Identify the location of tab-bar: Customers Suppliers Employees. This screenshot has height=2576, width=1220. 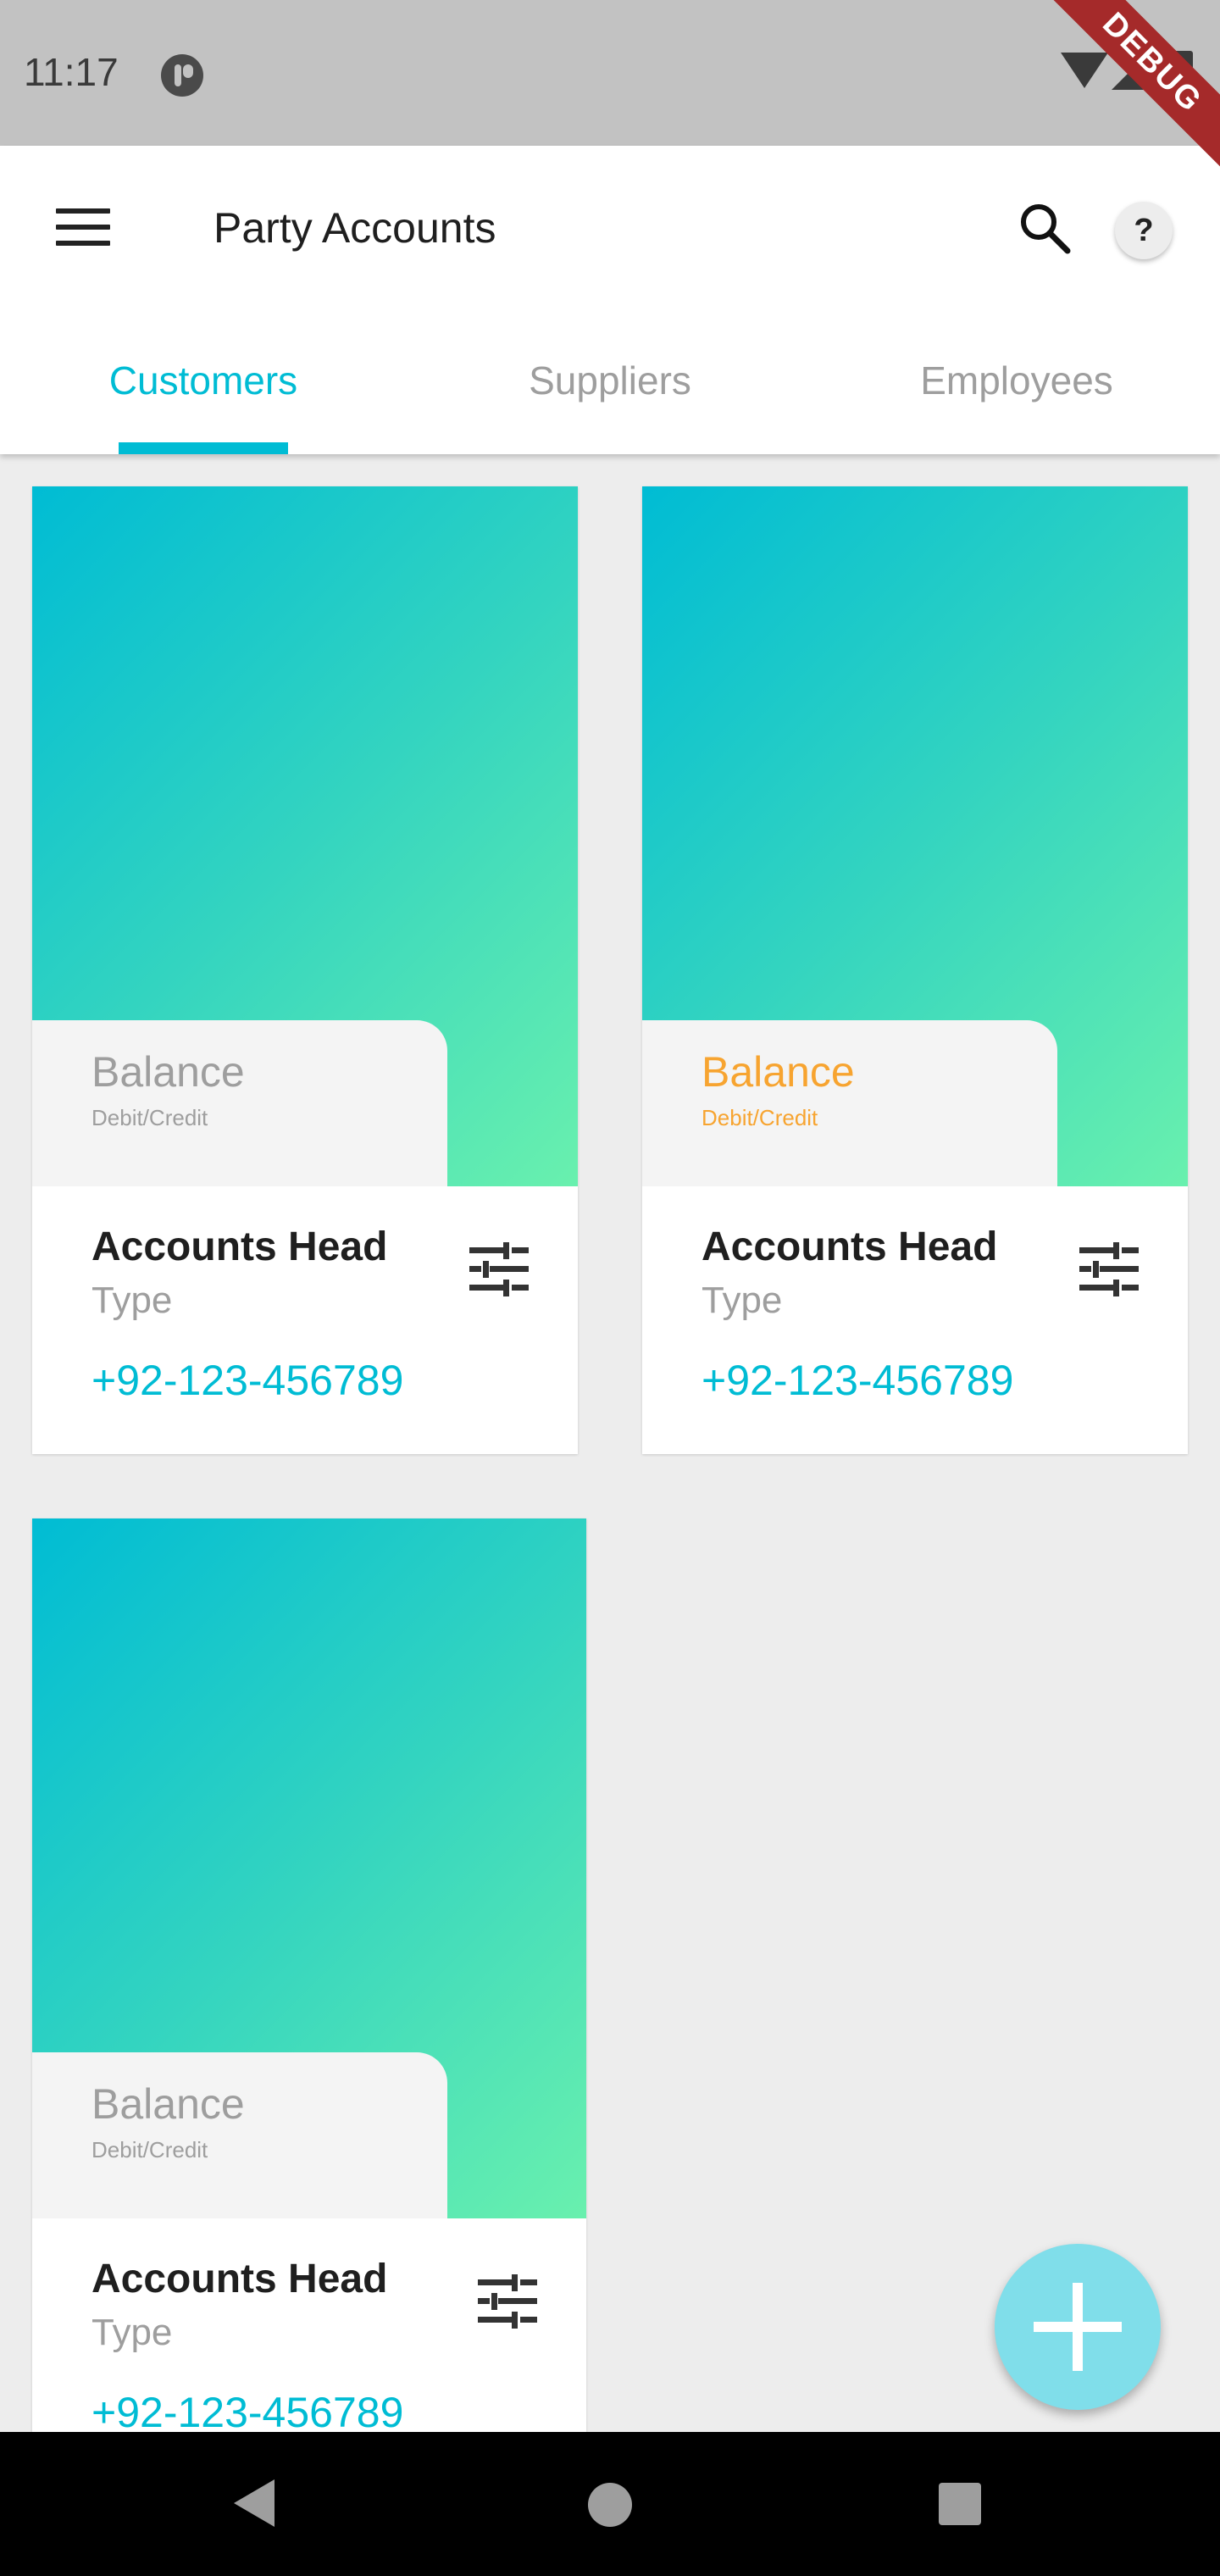
(610, 396).